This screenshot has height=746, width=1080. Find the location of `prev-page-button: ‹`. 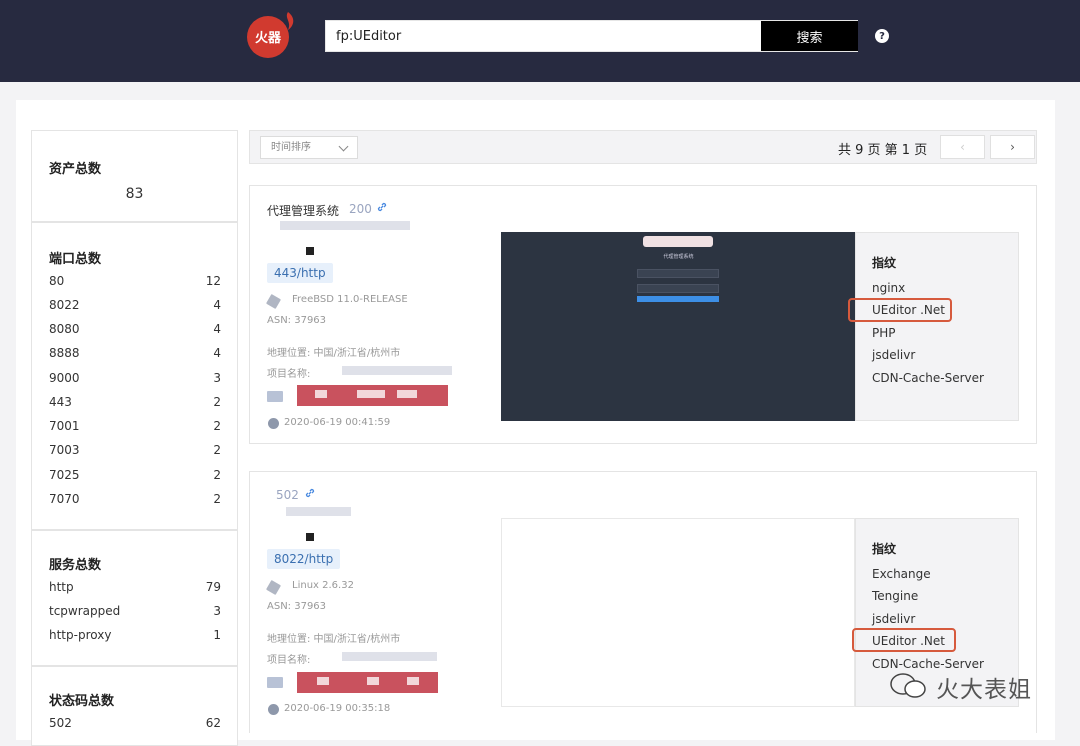

prev-page-button: ‹ is located at coordinates (962, 147).